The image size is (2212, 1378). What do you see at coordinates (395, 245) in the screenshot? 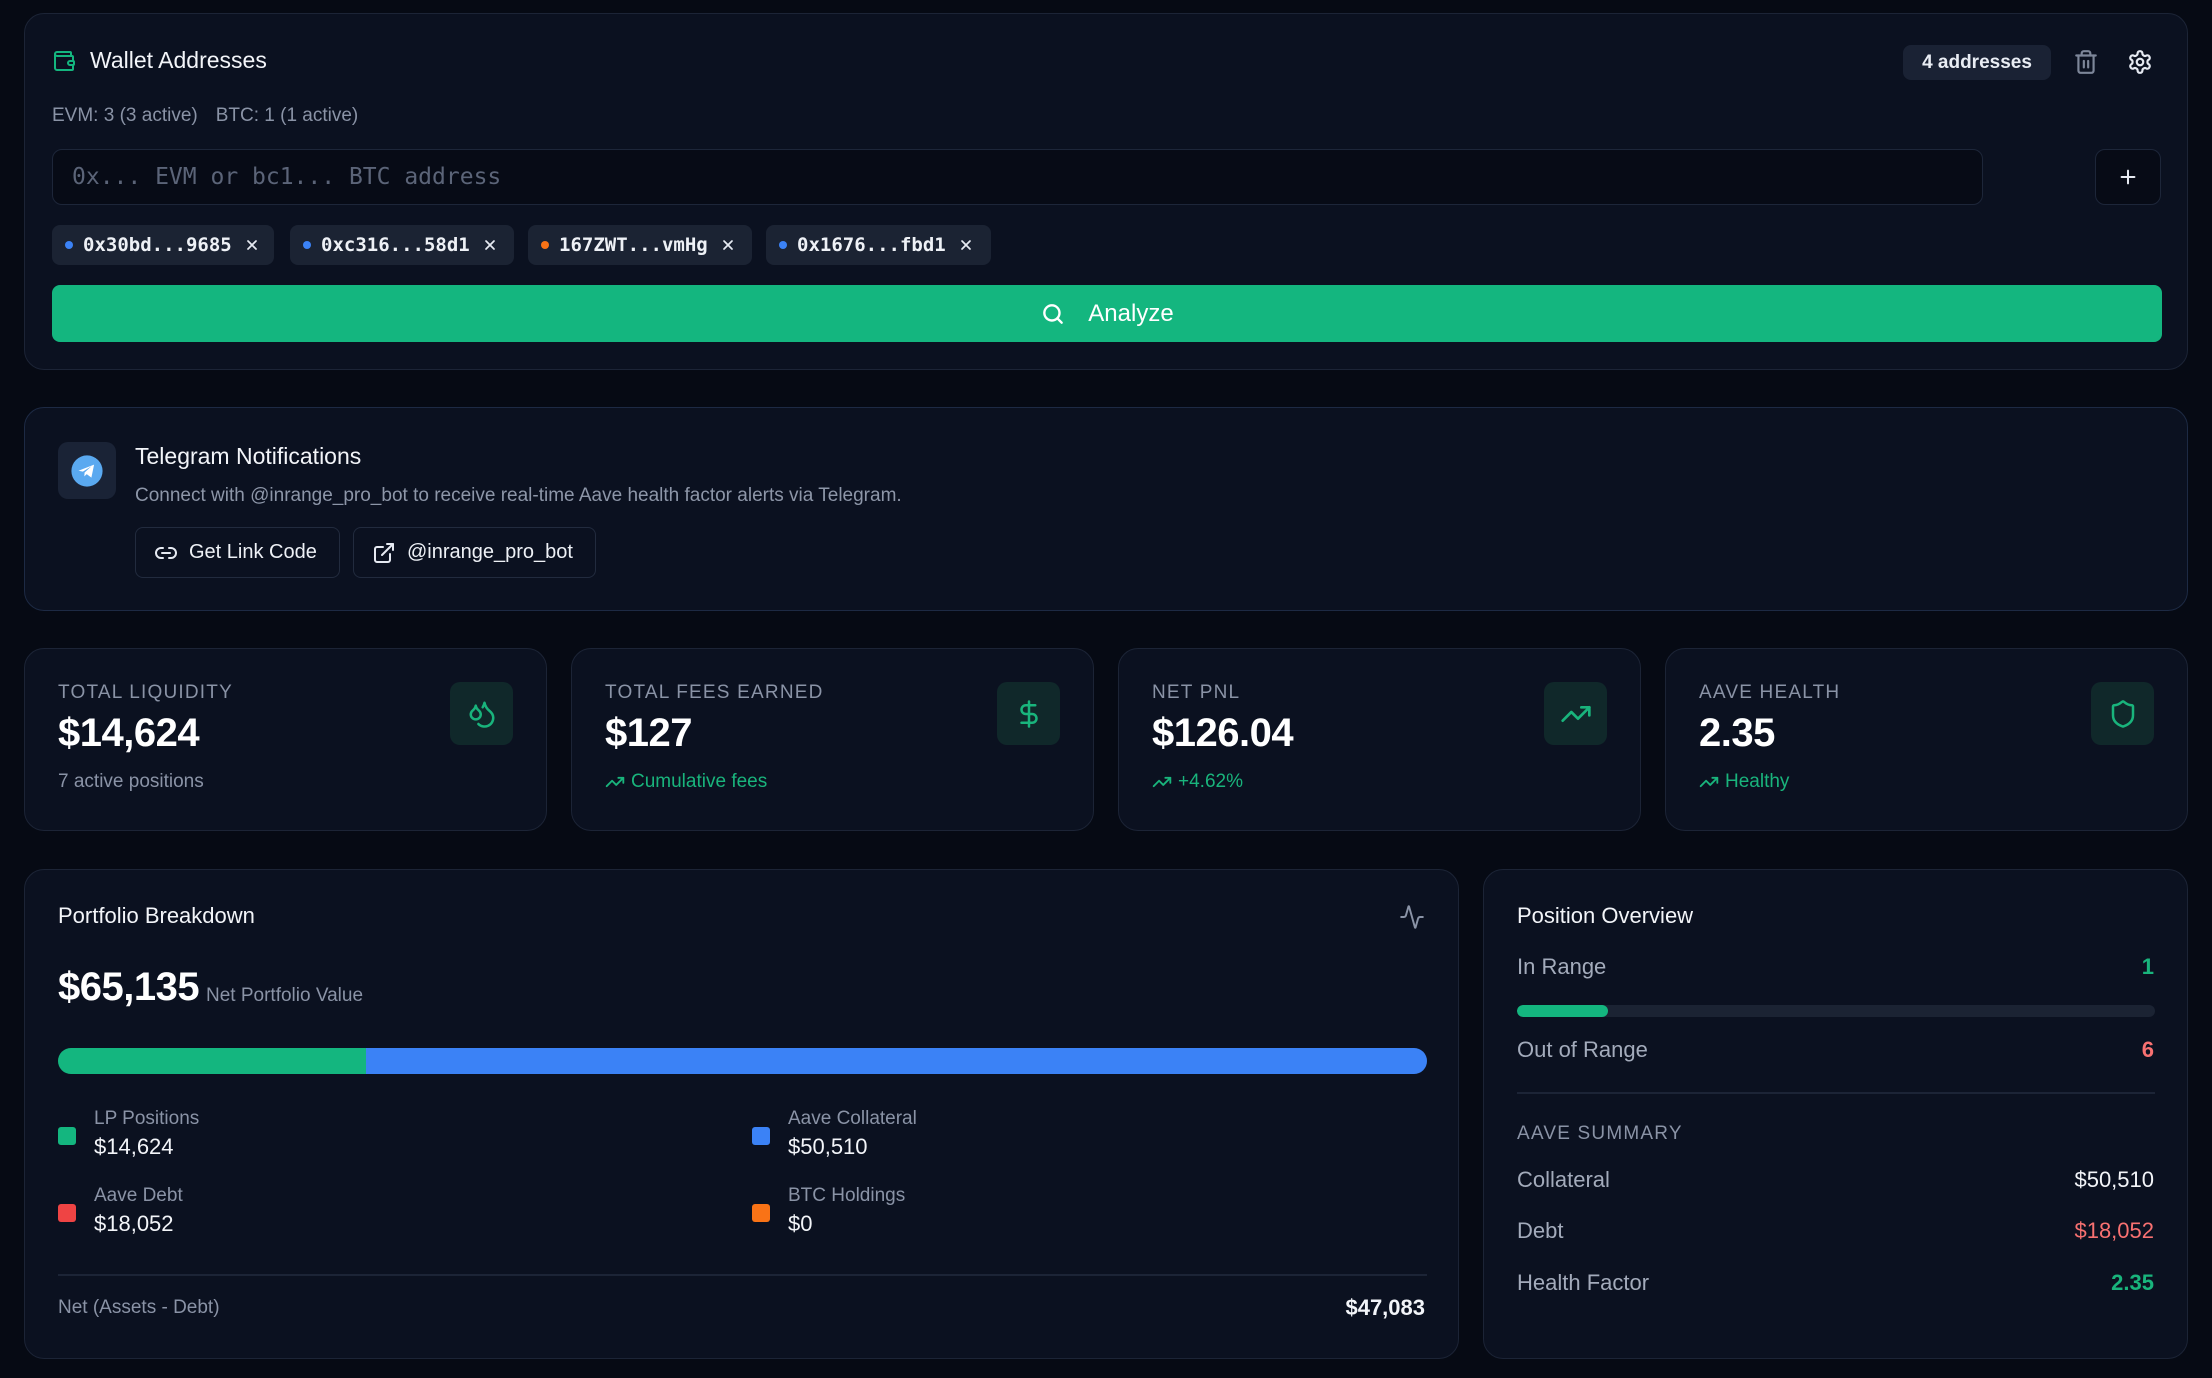
I see `address-chip-label: 0xc316...58d1` at bounding box center [395, 245].